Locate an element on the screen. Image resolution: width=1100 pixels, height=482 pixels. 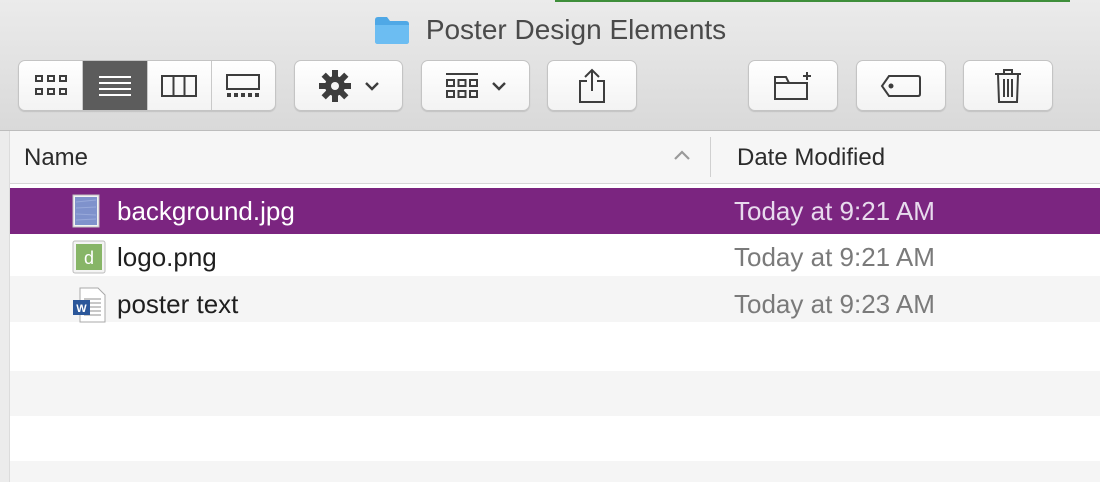
column-view-button is located at coordinates (180, 85).